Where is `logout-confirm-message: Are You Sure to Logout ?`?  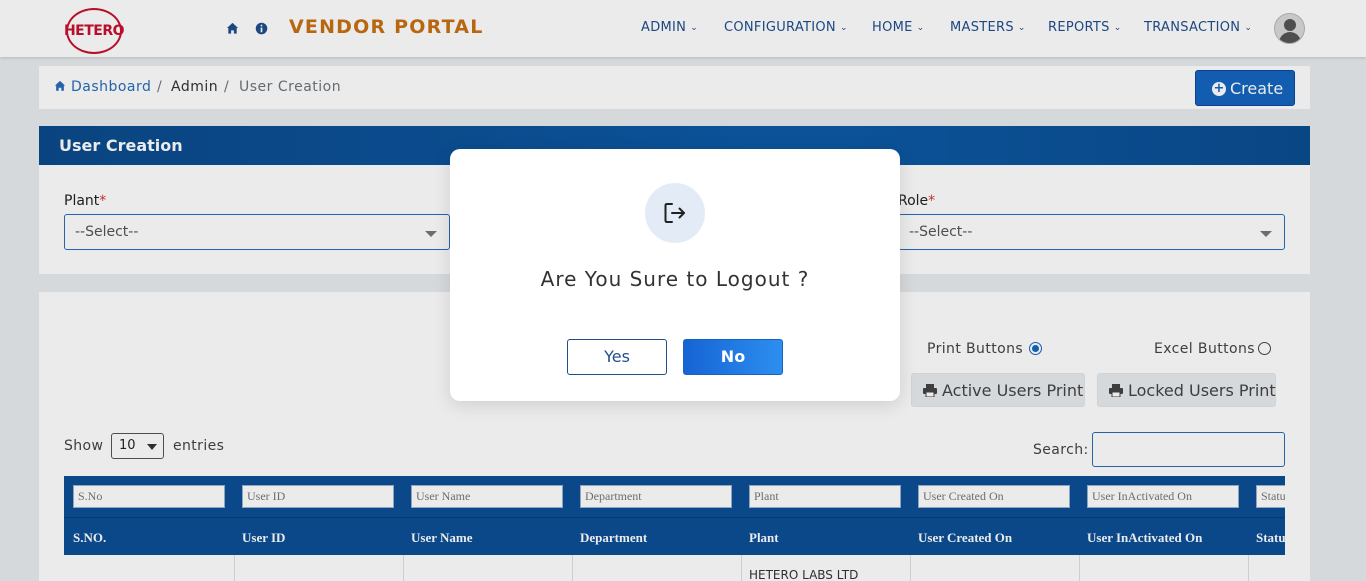
logout-confirm-message: Are You Sure to Logout ? is located at coordinates (675, 279).